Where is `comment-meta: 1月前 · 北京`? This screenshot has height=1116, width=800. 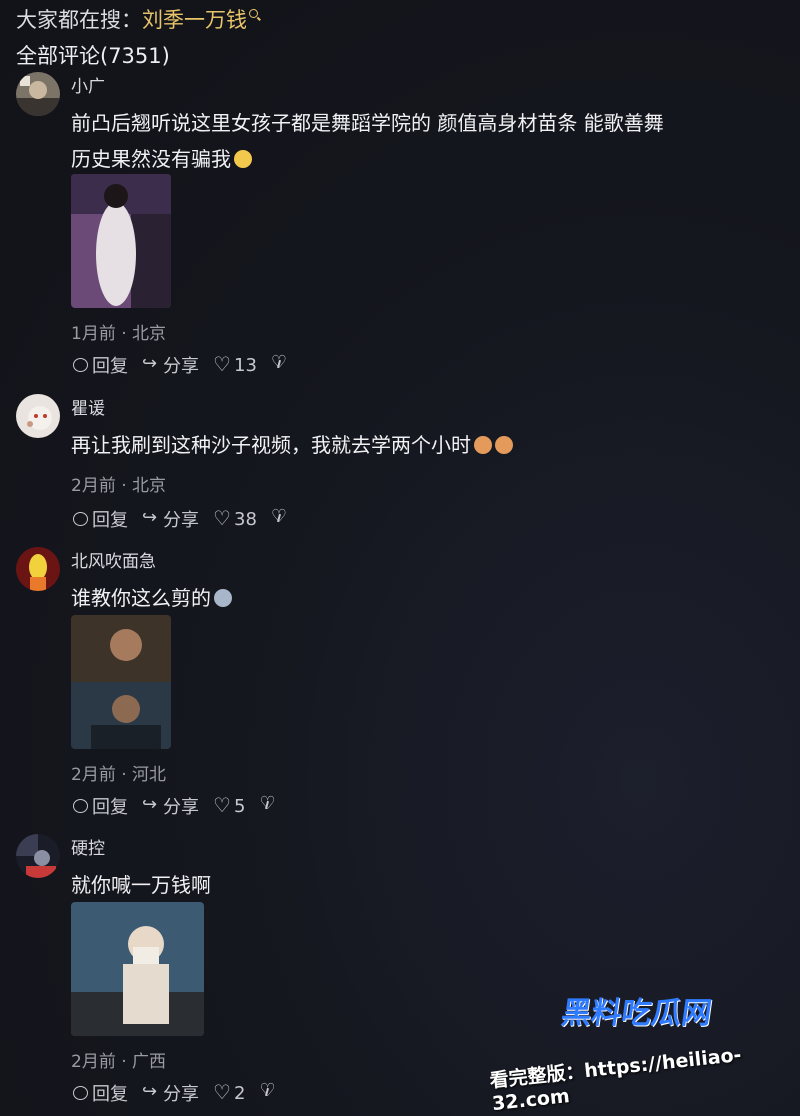
comment-meta: 1月前 · 北京 is located at coordinates (119, 334).